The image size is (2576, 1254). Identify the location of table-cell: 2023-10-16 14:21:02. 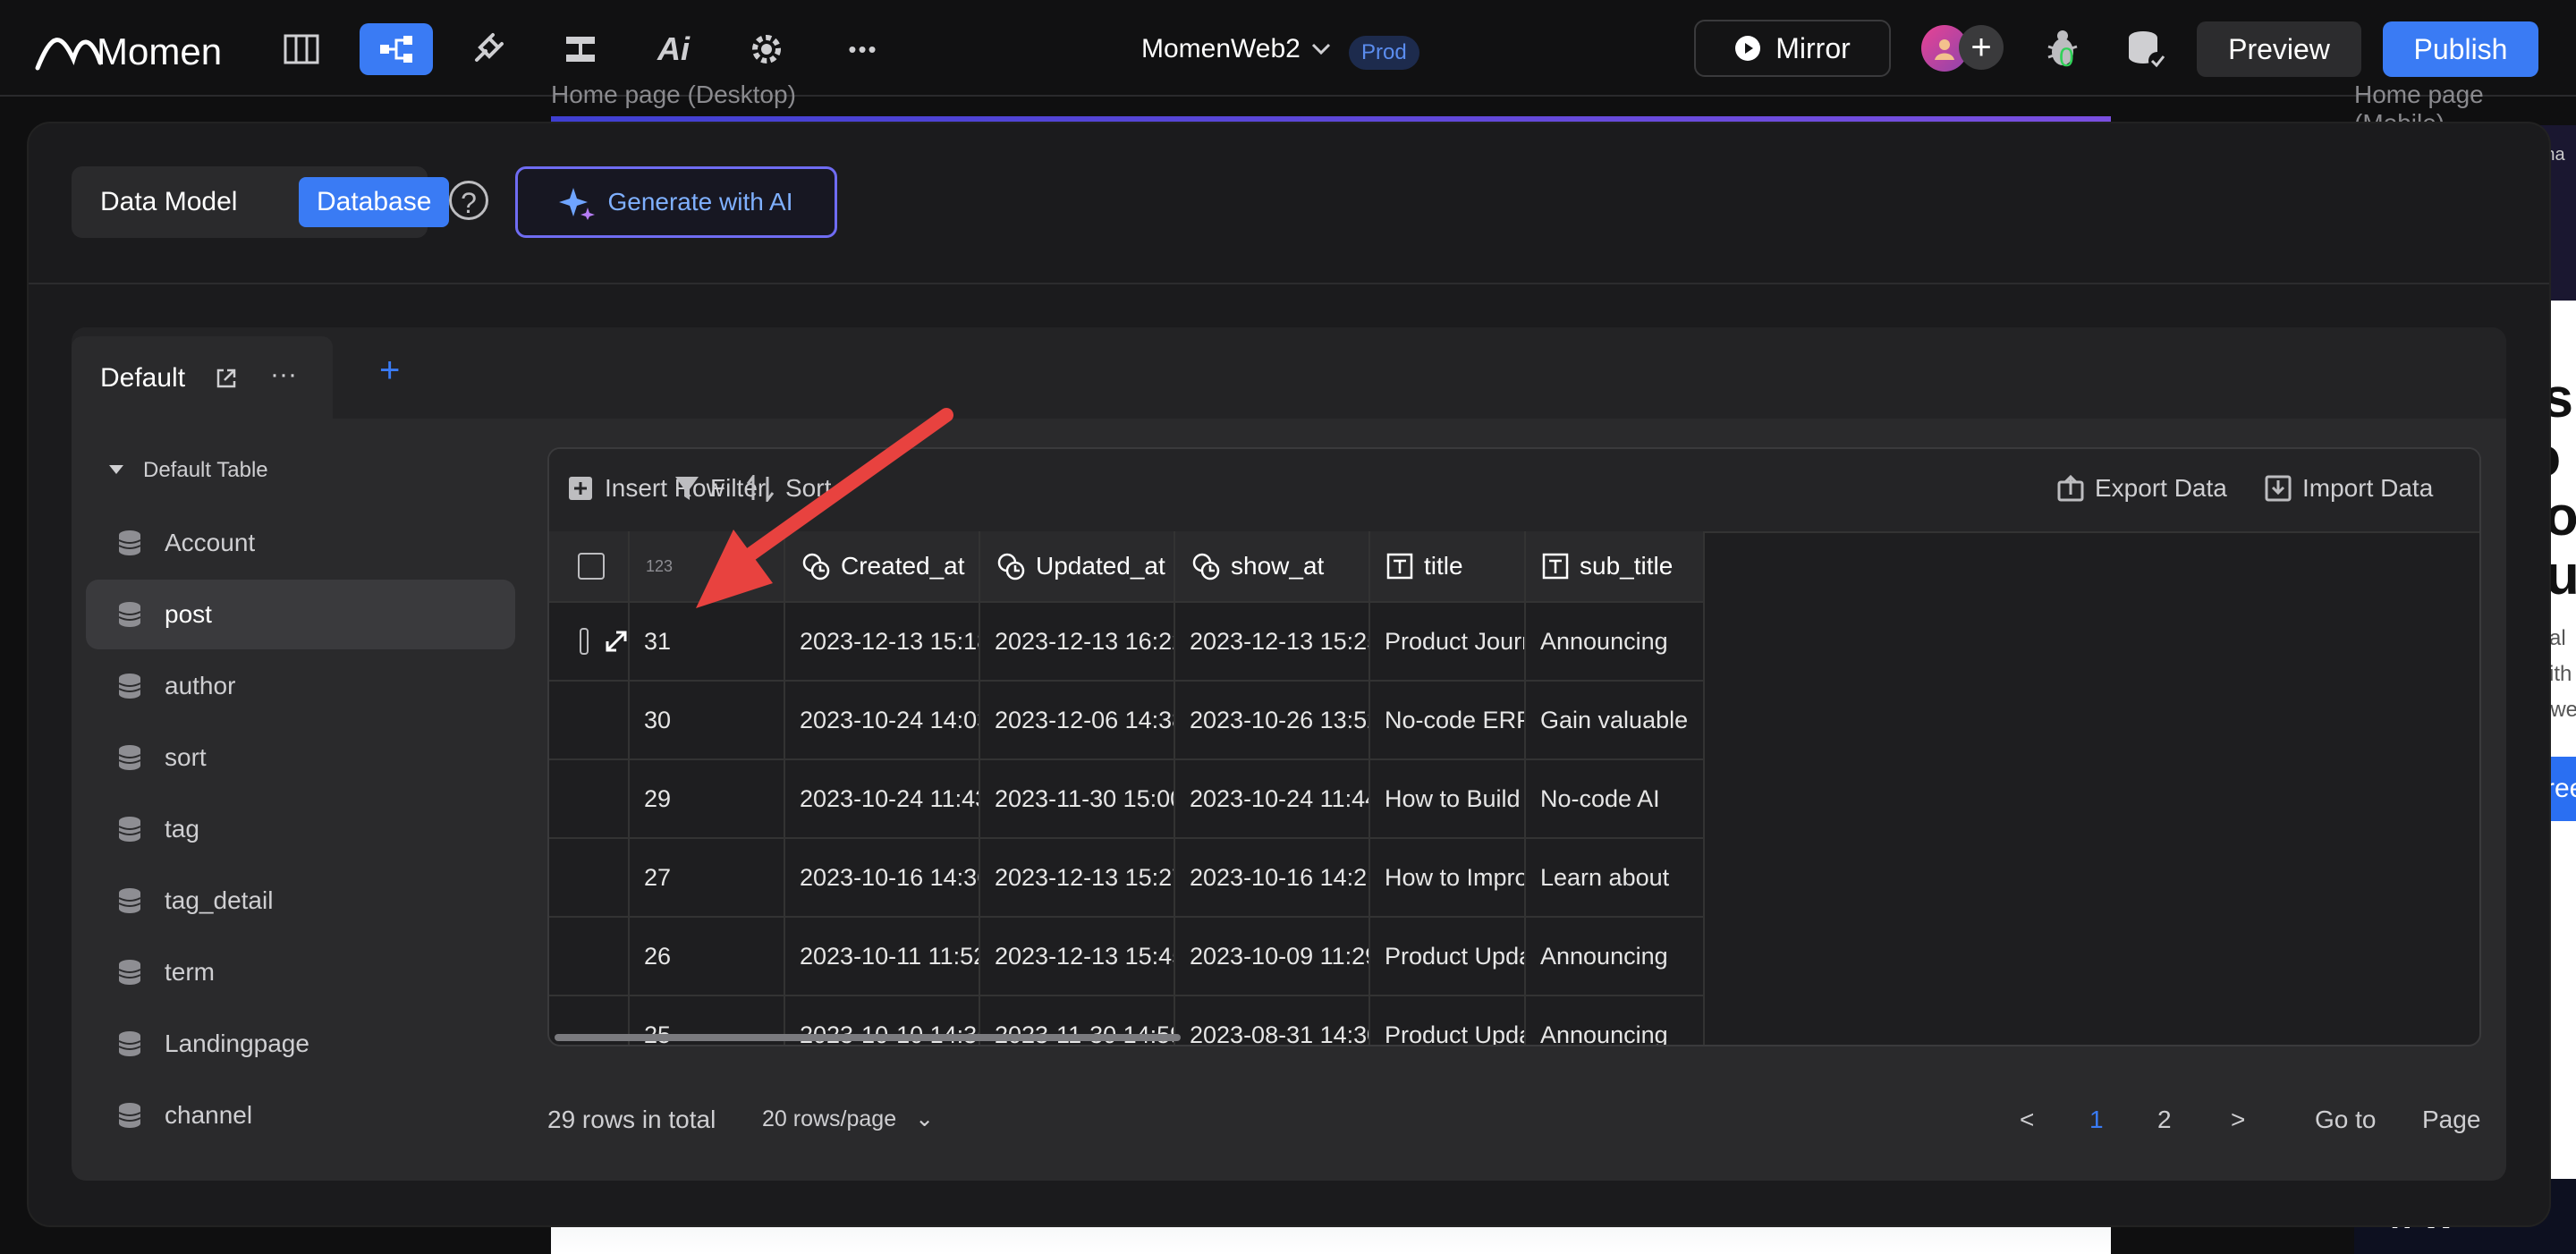
(1272, 878).